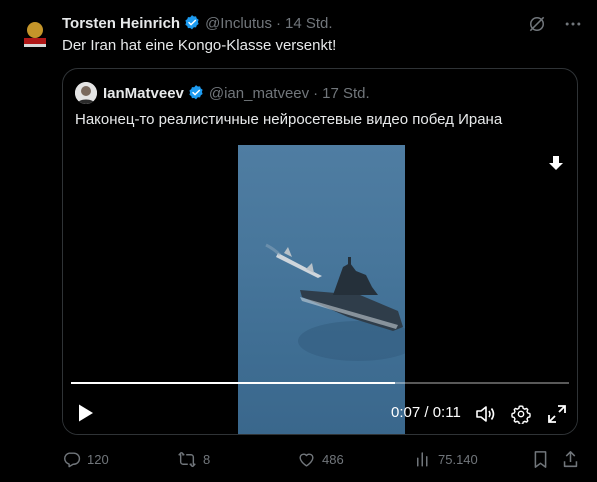 The image size is (597, 482). I want to click on author-handle: @Inclutus, so click(238, 23).